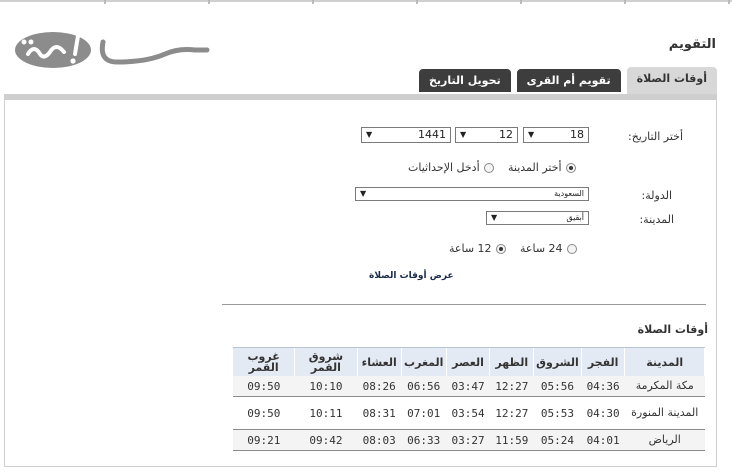 This screenshot has height=473, width=732. I want to click on tab-umm-al-qura: تقويم أم القرى, so click(568, 80).